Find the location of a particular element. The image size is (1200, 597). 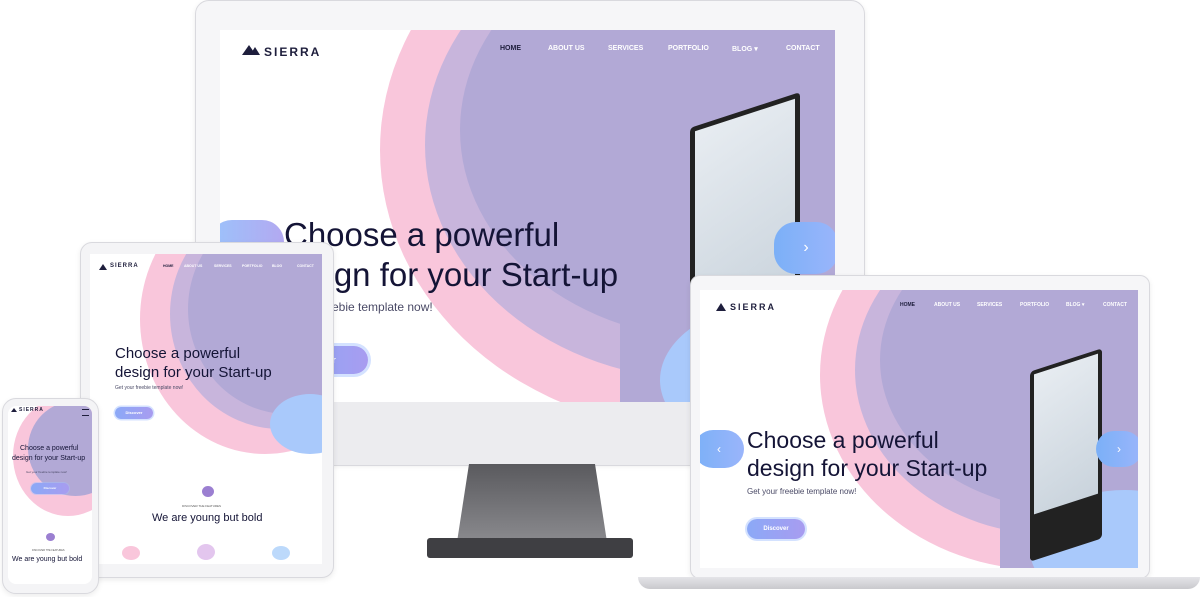

menu-icon is located at coordinates (85, 412).